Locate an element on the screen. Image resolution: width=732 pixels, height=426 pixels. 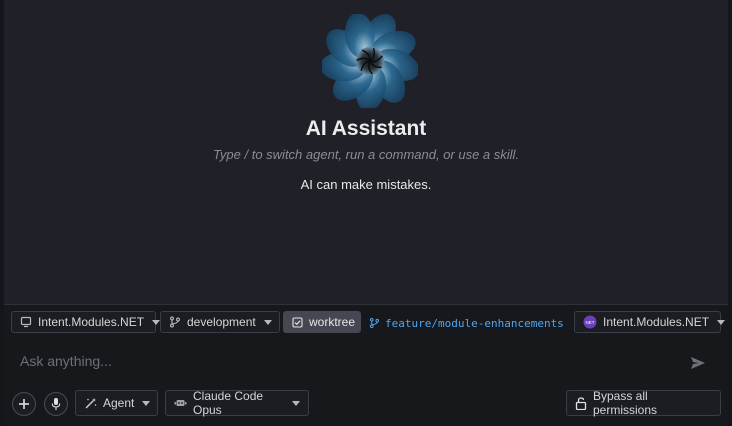
branch-label: development is located at coordinates (221, 322).